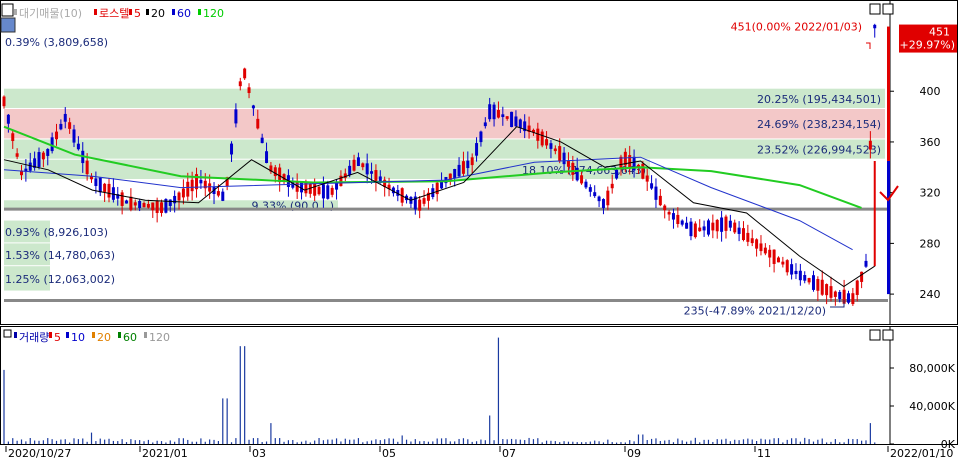 This screenshot has height=460, width=958. I want to click on date-label: 2022/01/10, so click(921, 453).